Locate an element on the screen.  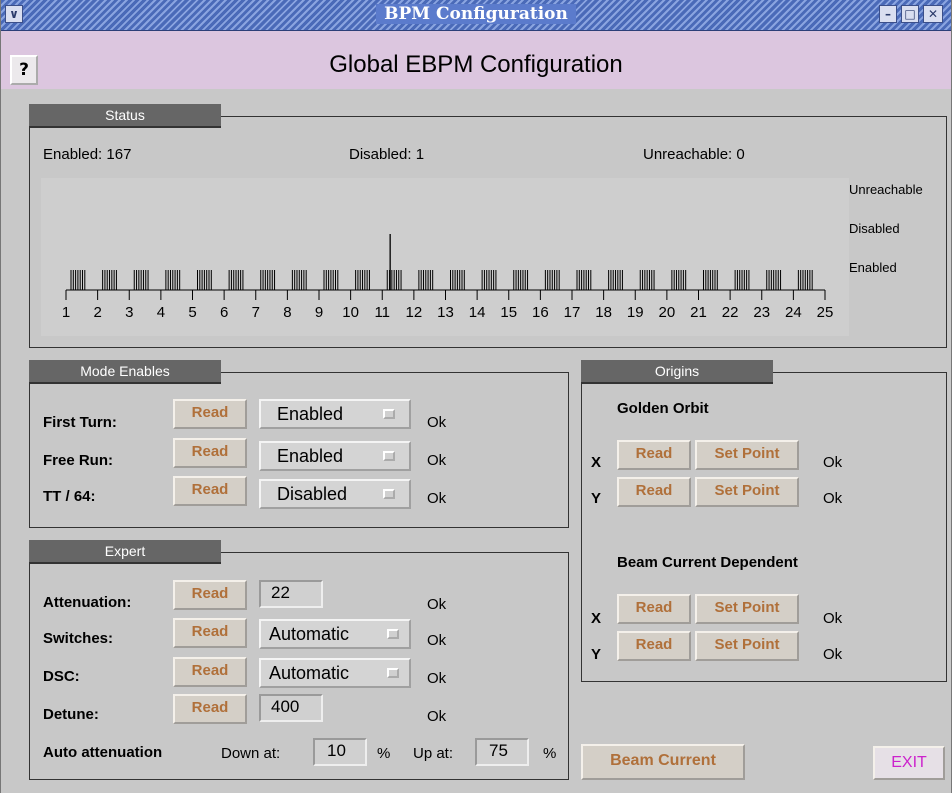
attenuation-label: Attenuation: is located at coordinates (87, 602).